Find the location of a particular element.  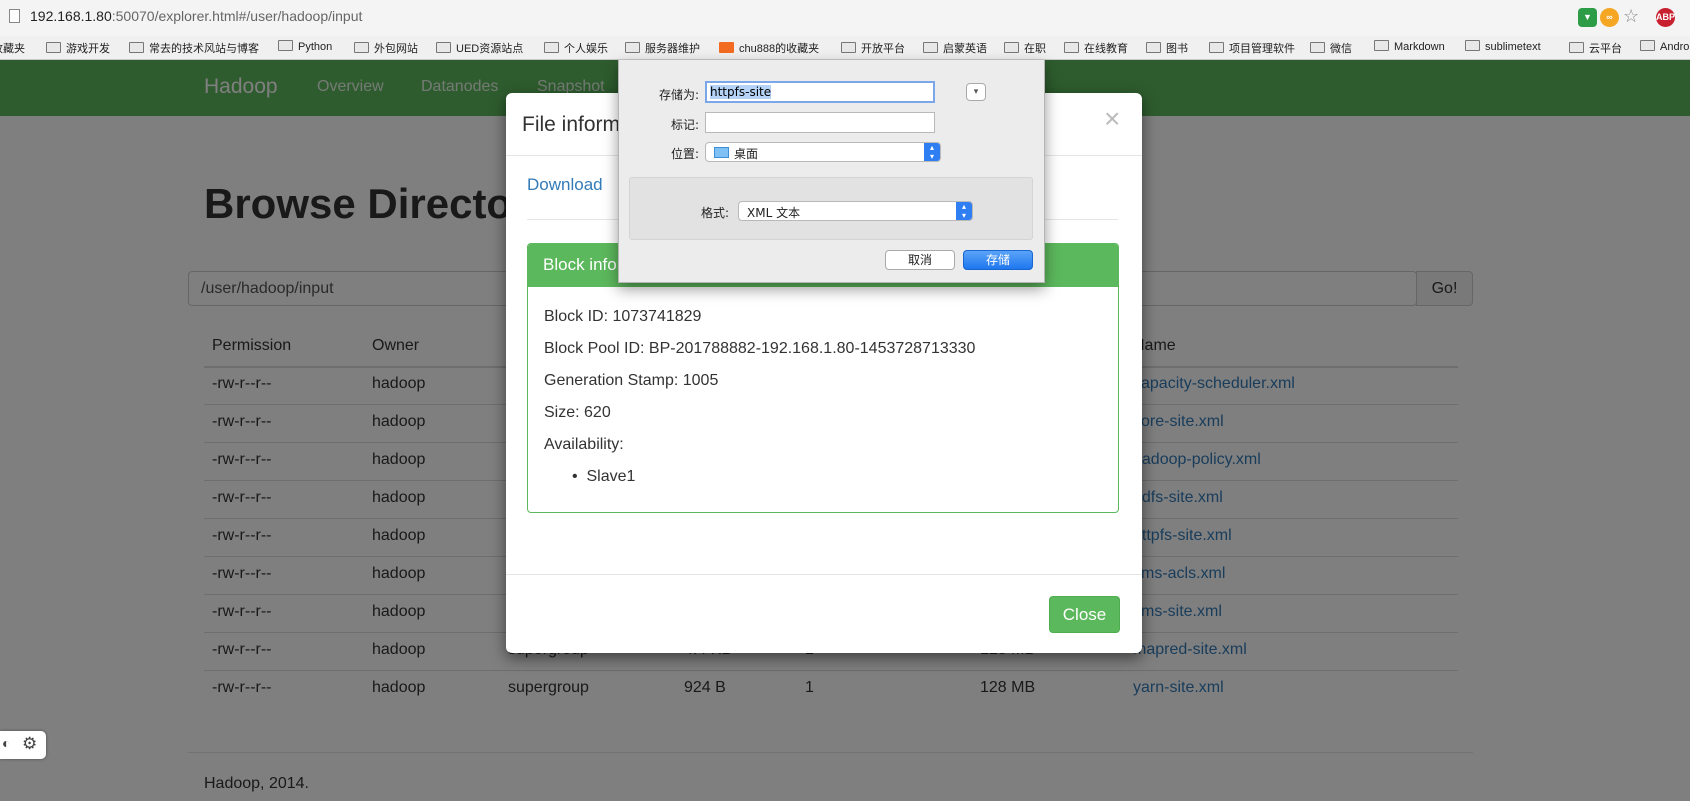

close-icon: × is located at coordinates (1112, 119).